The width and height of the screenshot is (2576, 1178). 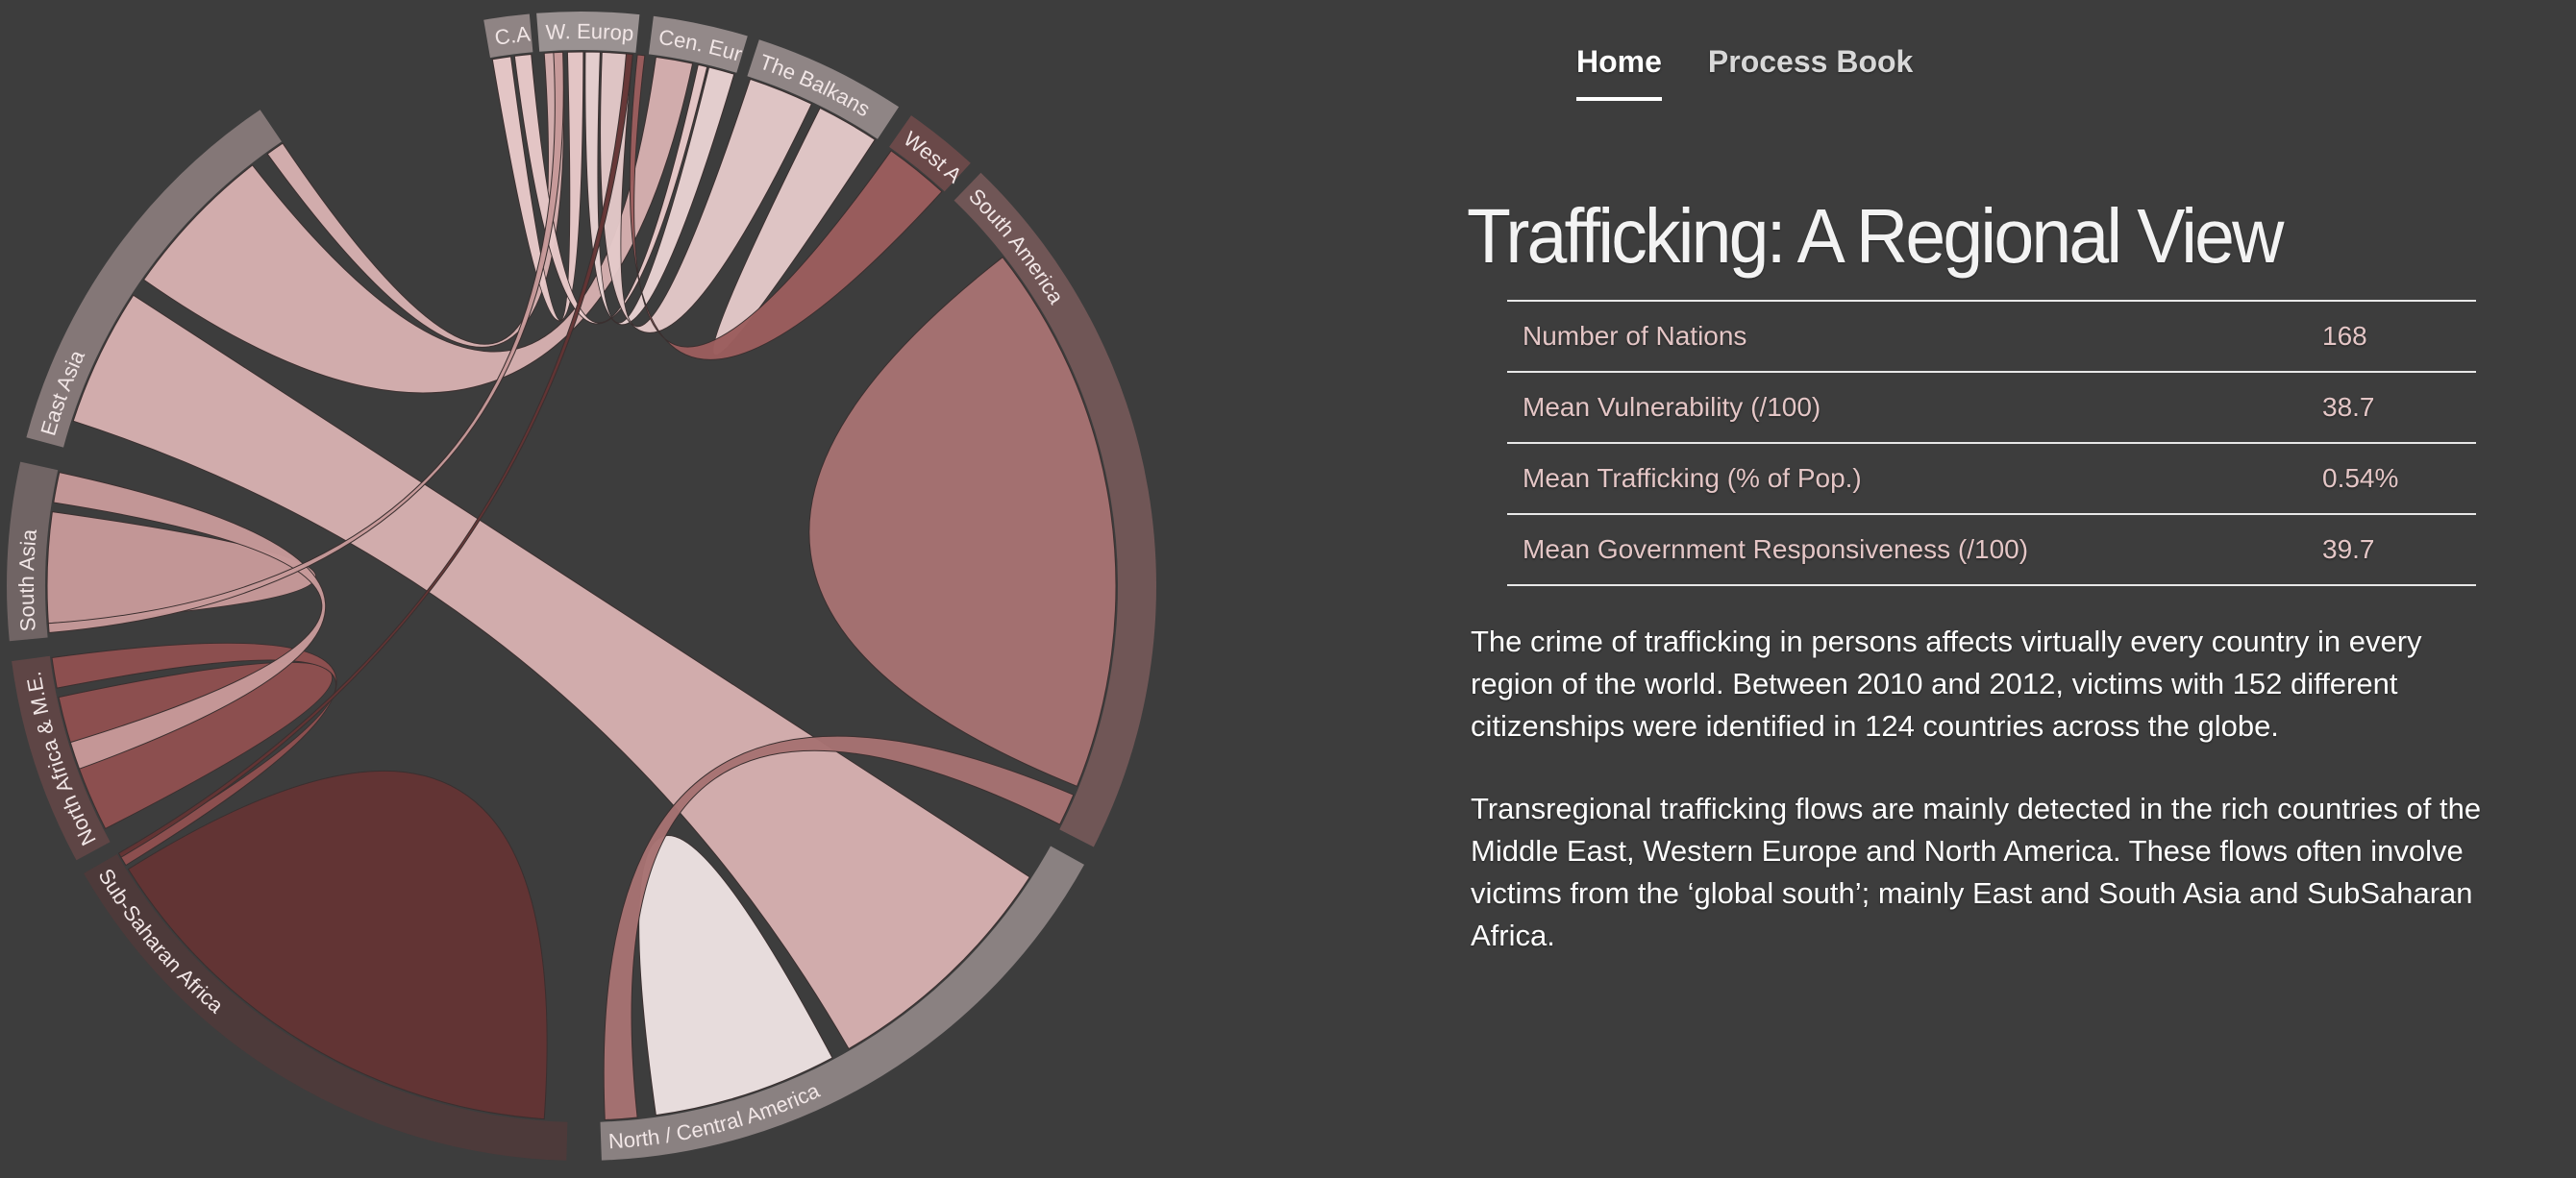 I want to click on stats-row-trafficking: Mean Trafficking (% of Pop.) 0.54%, so click(x=1991, y=479).